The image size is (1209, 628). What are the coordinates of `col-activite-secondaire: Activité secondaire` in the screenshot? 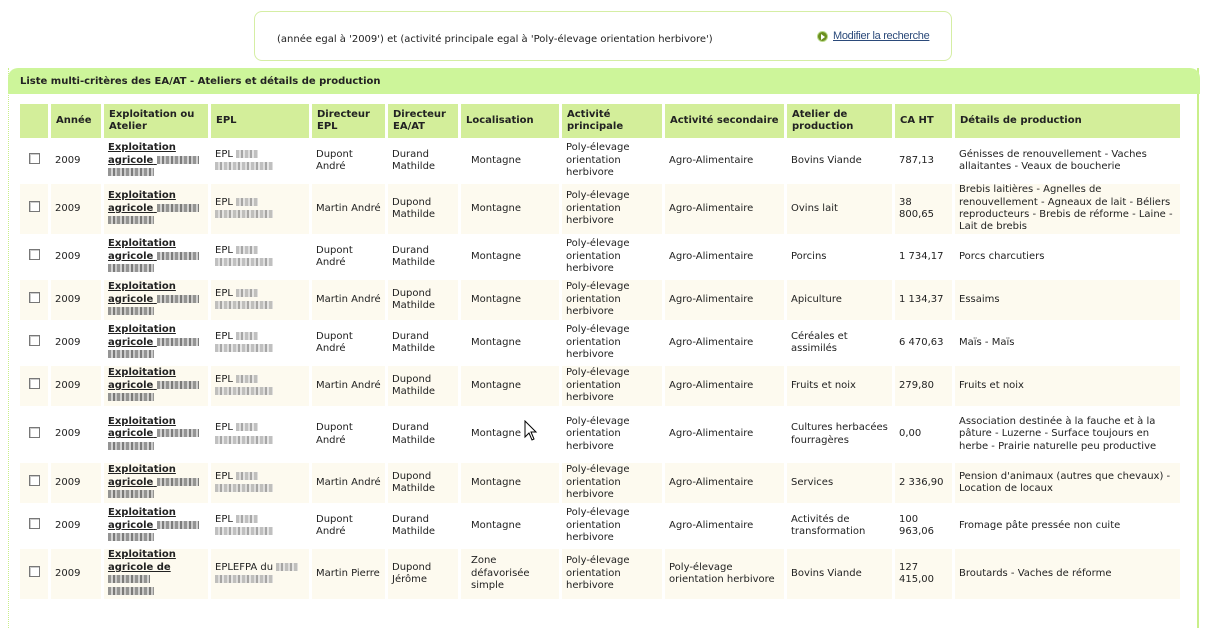 It's located at (724, 121).